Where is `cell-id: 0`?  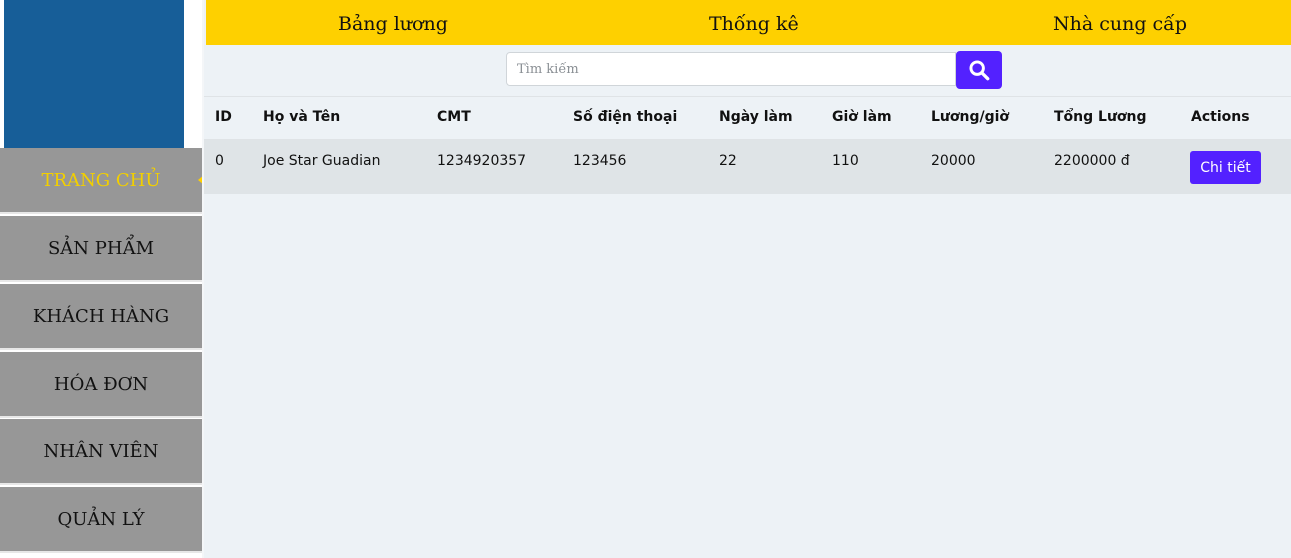
cell-id: 0 is located at coordinates (219, 161).